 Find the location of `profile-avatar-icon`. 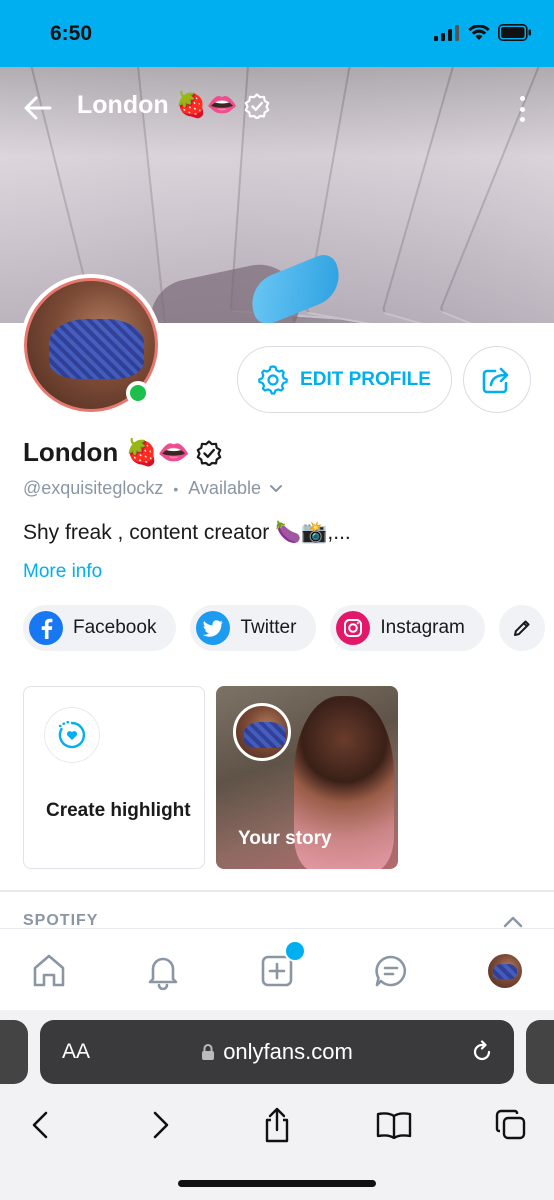

profile-avatar-icon is located at coordinates (505, 971).